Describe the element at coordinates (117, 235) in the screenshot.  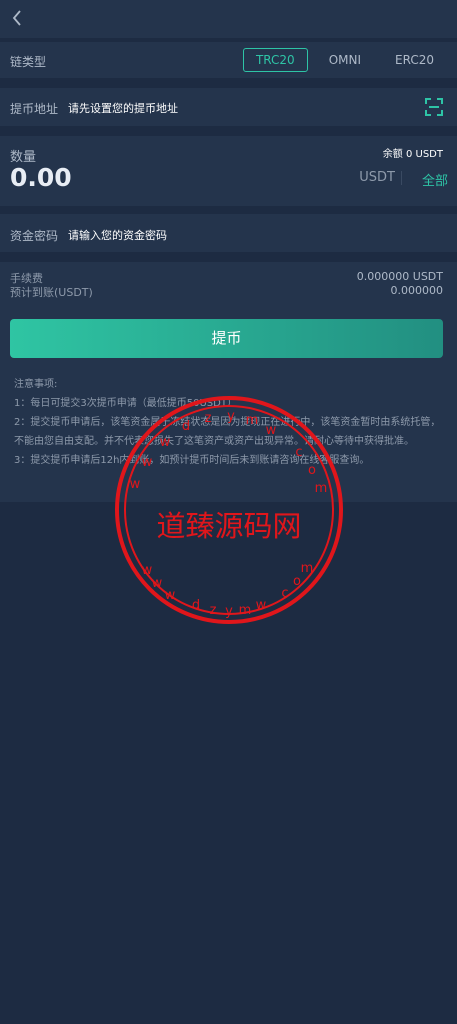
I see `fund-password-input: 请输入您的资金密码` at that location.